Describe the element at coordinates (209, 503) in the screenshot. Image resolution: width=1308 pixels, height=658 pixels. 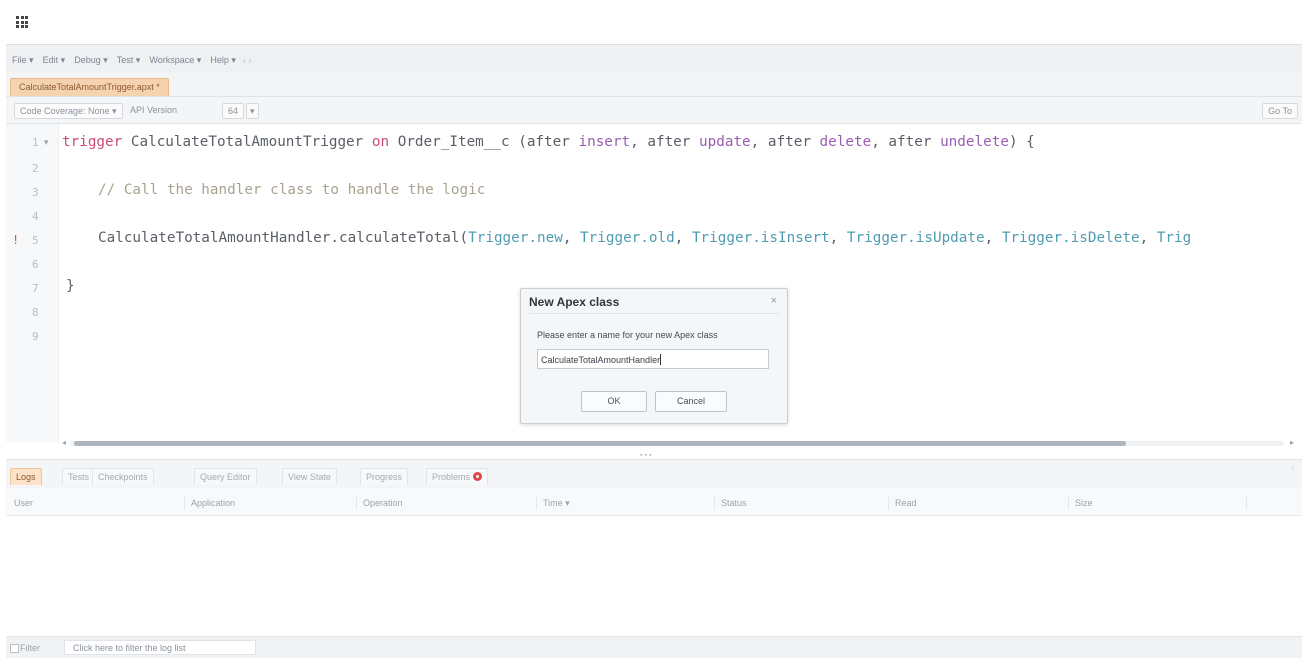
I see `column-header-application: Application` at that location.